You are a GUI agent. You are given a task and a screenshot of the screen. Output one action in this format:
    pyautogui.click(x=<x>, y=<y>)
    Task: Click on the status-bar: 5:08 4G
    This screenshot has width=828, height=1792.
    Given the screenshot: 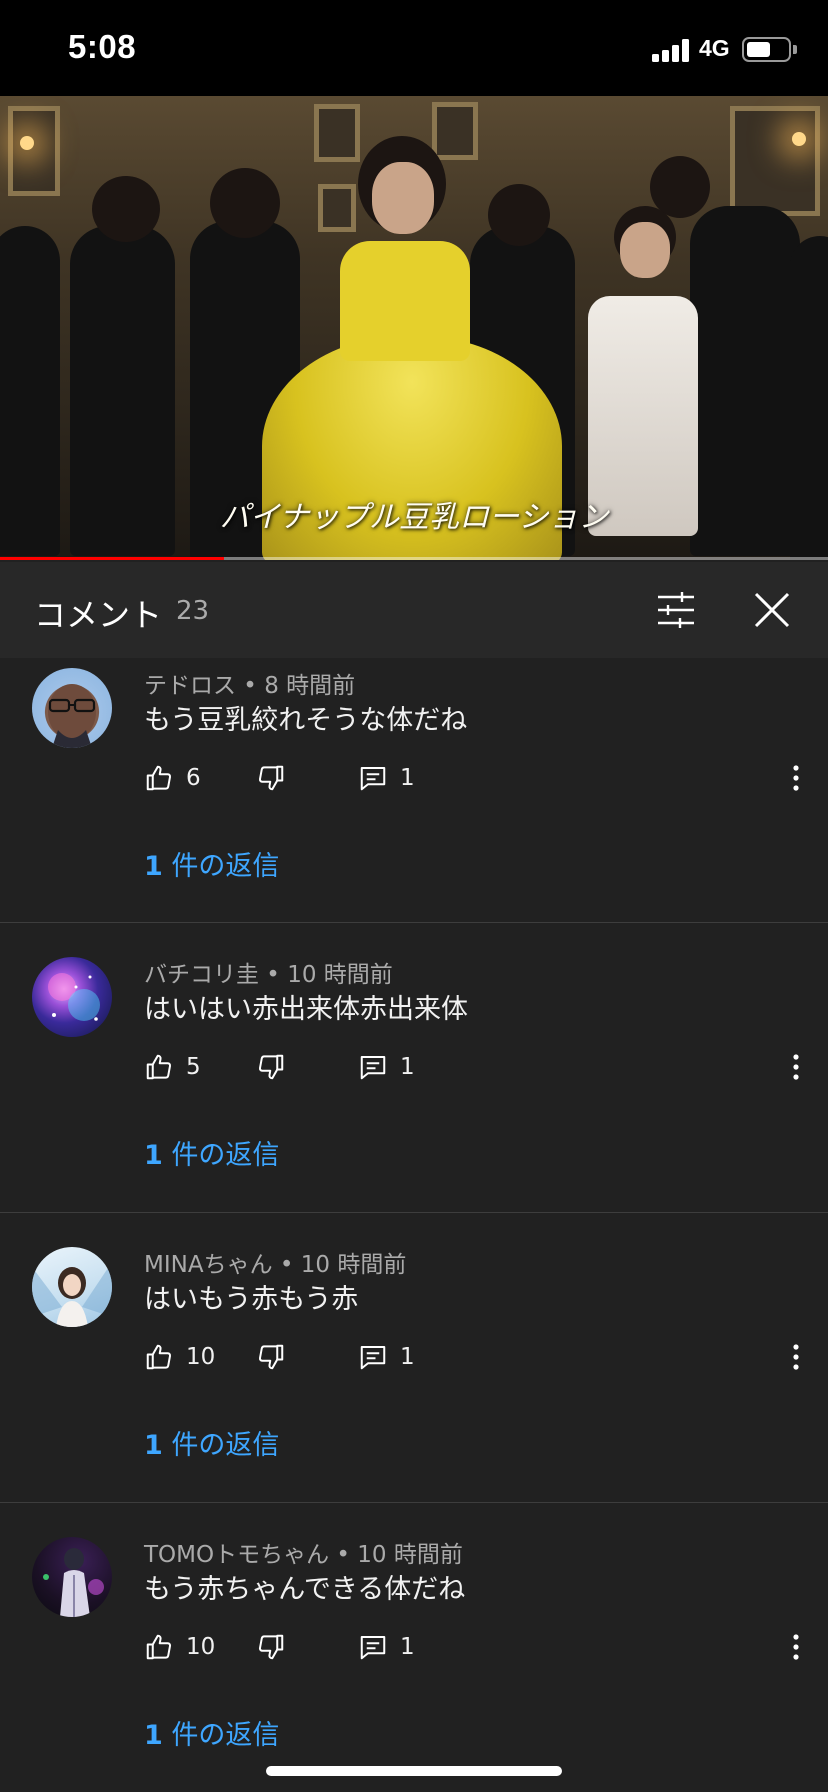 What is the action you would take?
    pyautogui.click(x=414, y=48)
    